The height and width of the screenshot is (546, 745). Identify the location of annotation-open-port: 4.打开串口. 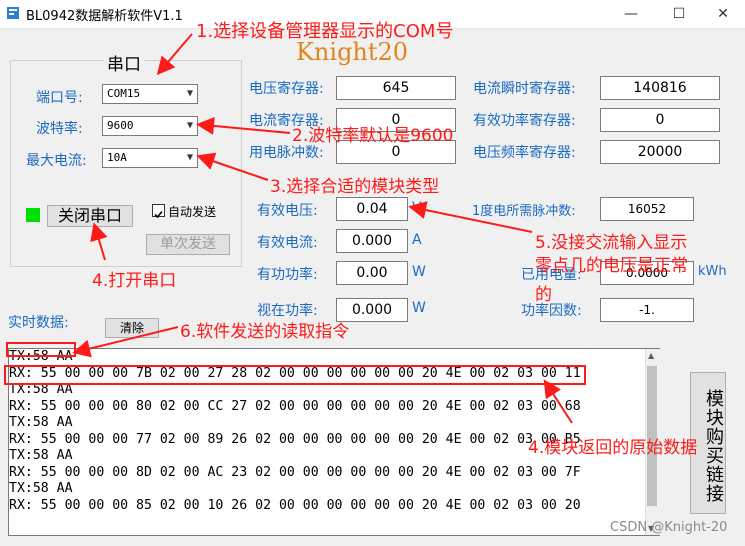
(134, 281).